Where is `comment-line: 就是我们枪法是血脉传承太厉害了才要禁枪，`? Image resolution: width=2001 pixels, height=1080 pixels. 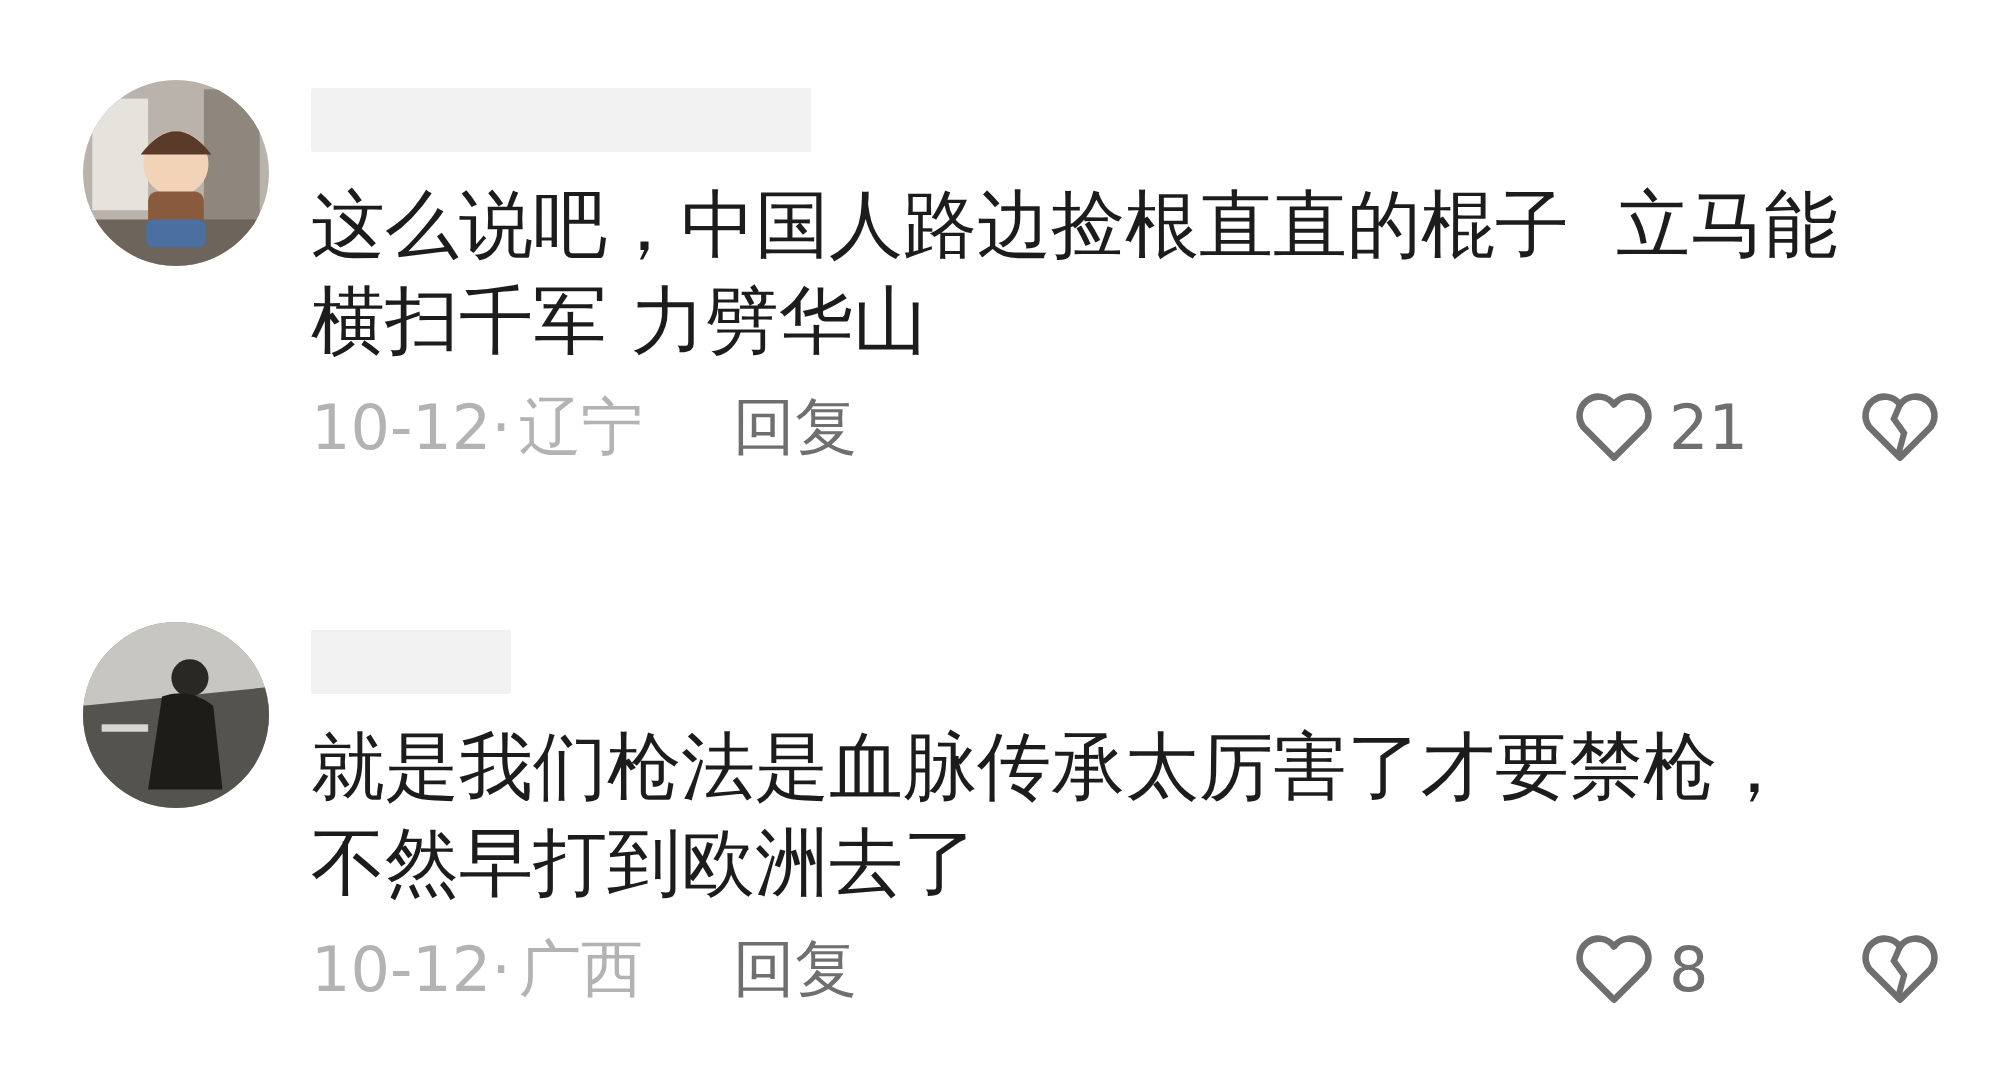 comment-line: 就是我们枪法是血脉传承太厉害了才要禁枪， is located at coordinates (1051, 766).